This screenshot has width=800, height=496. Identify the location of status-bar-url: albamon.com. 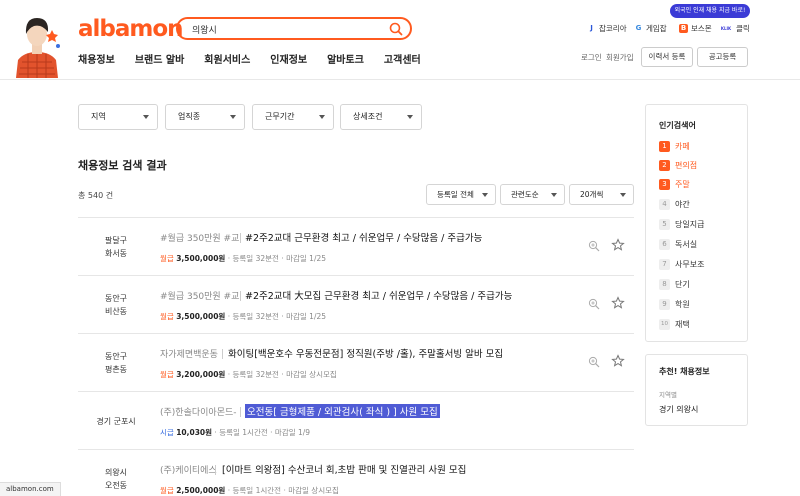
(30, 489).